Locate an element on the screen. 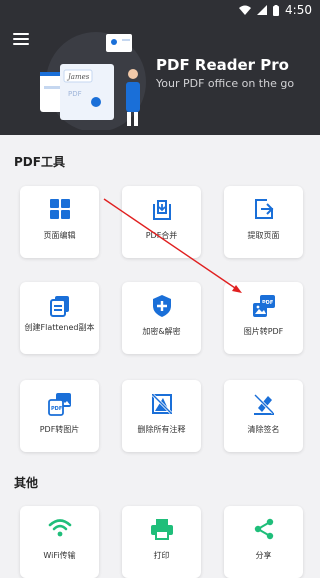 The height and width of the screenshot is (578, 320). pdf-badge-text: PDF is located at coordinates (56, 409).